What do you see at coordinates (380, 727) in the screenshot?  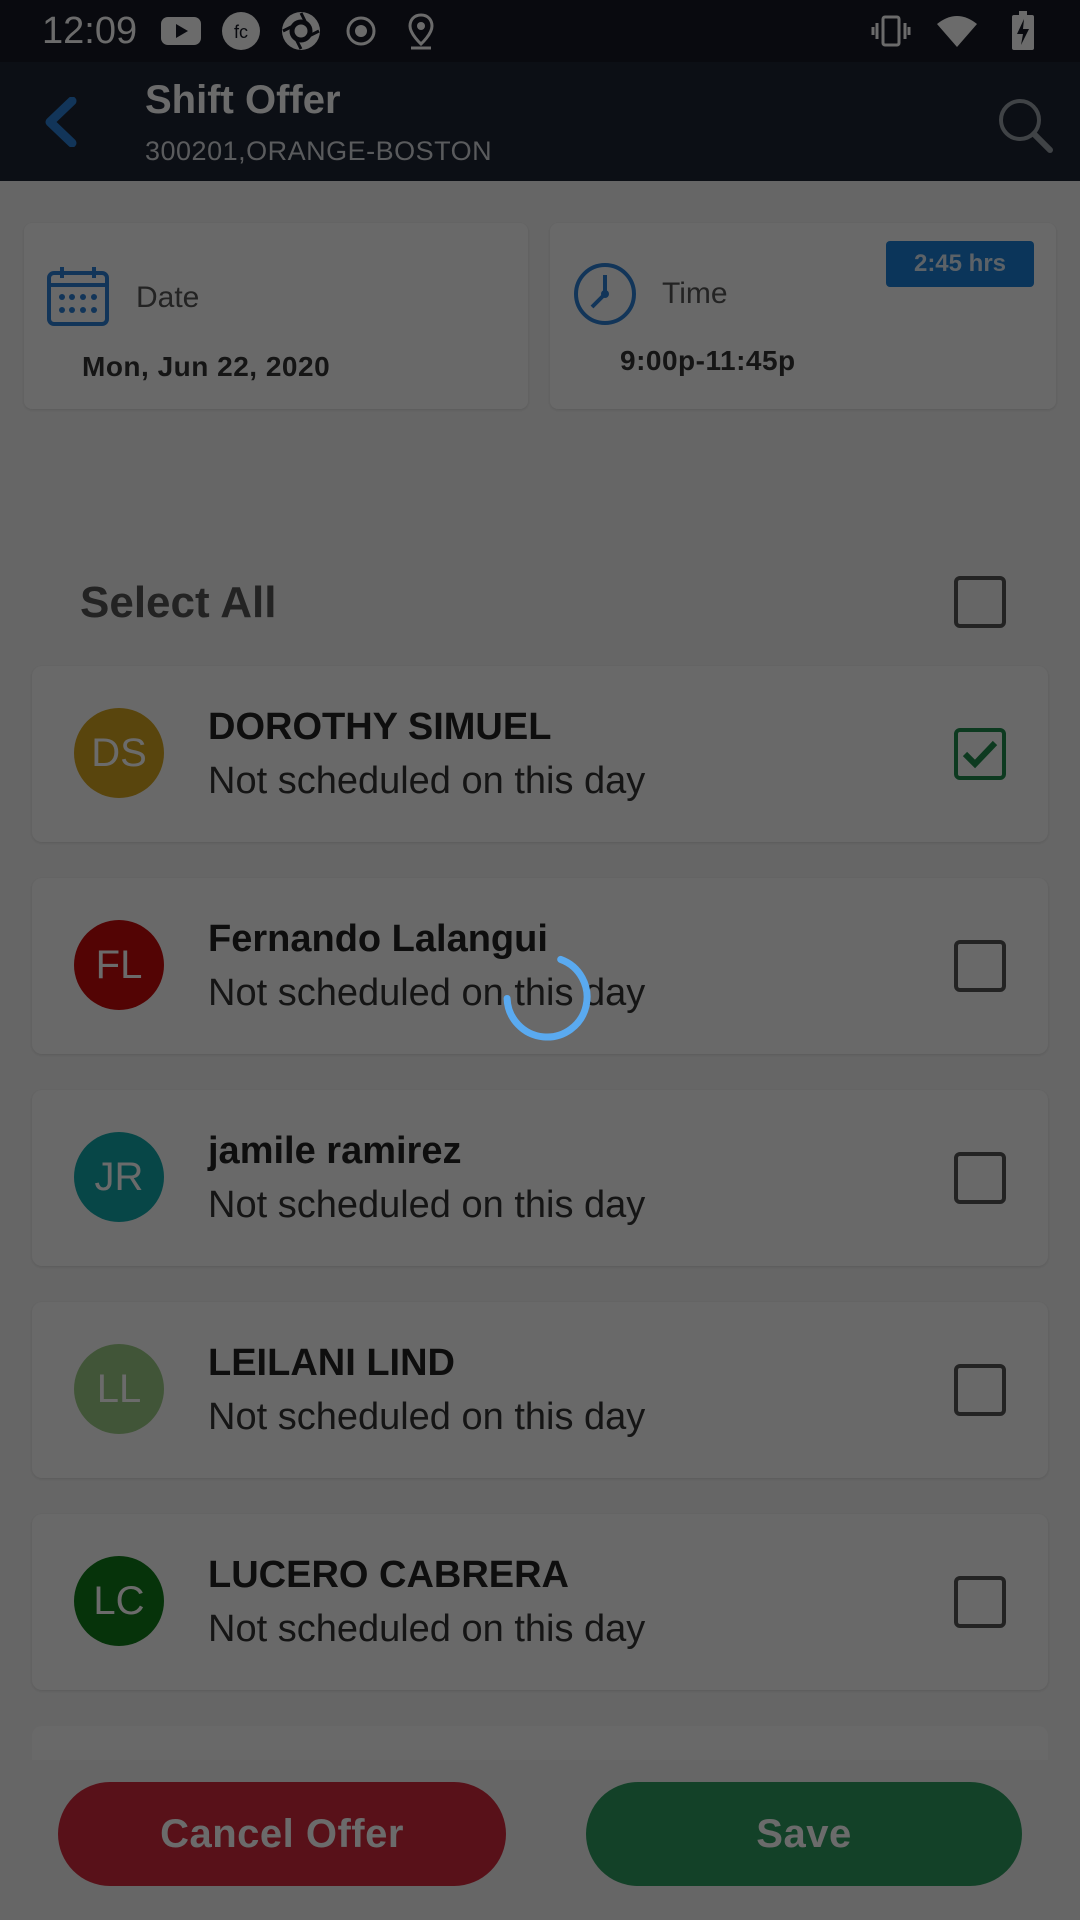 I see `employee-name: DOROTHY SIMUEL` at bounding box center [380, 727].